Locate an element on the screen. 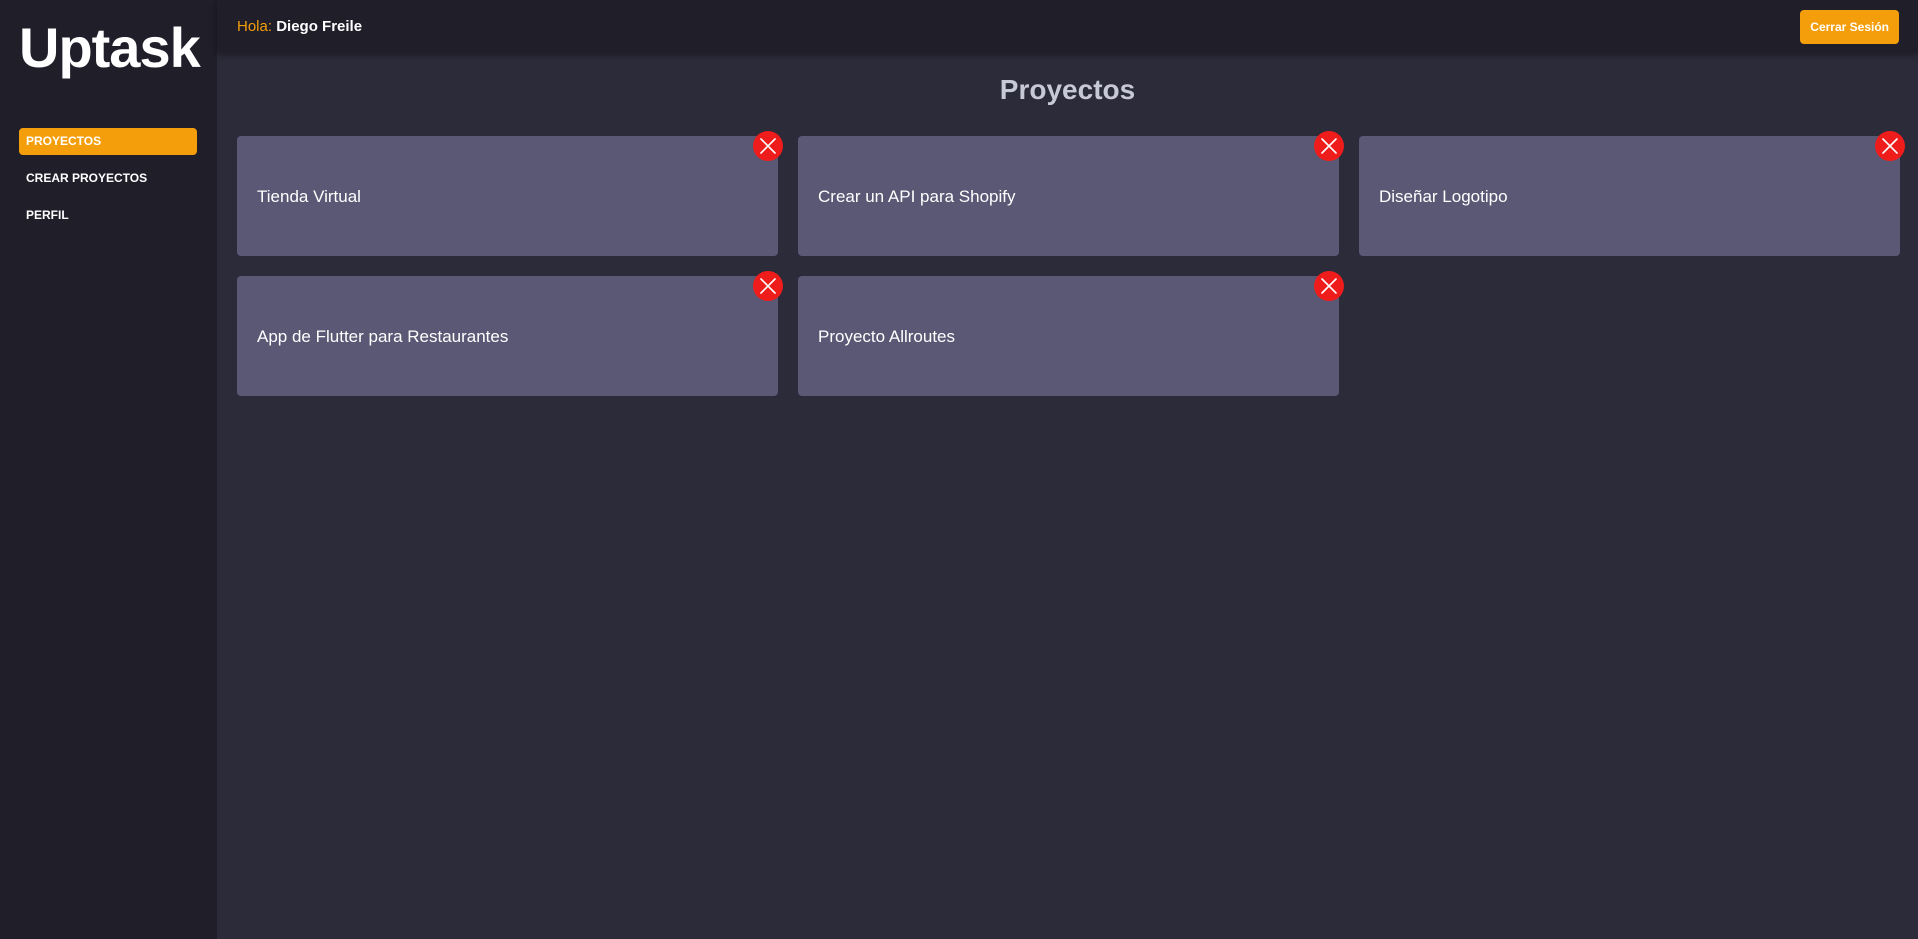 The image size is (1918, 939). project-card: Proyecto Allroutes is located at coordinates (1071, 333).